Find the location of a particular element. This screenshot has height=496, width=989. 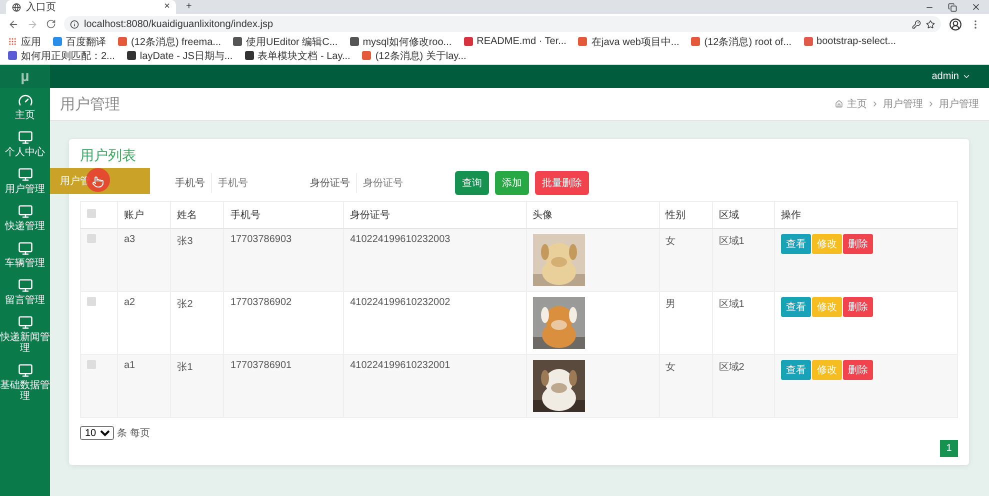

address-field: localhost:8080/kuaidiguanlixitong/index.jsp is located at coordinates (502, 24).